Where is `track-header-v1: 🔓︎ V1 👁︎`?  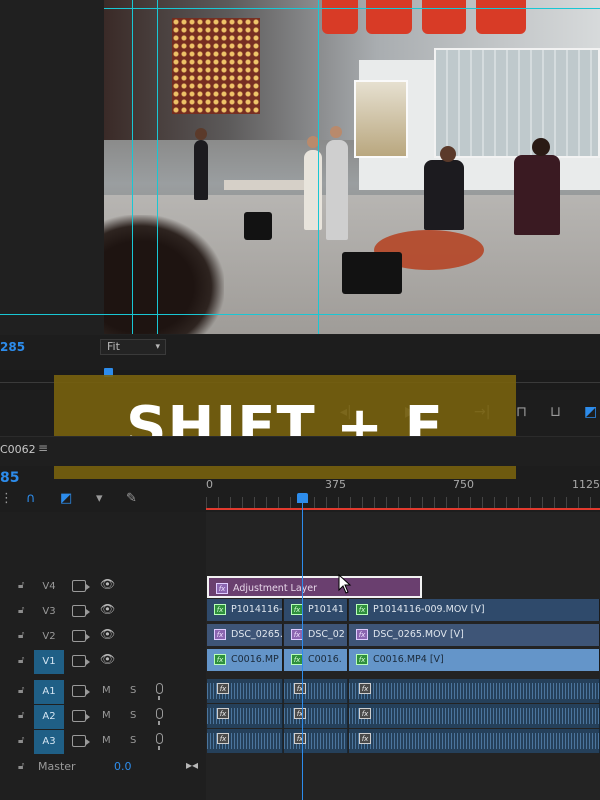
track-header-v1: 🔓︎ V1 👁︎ is located at coordinates (103, 662).